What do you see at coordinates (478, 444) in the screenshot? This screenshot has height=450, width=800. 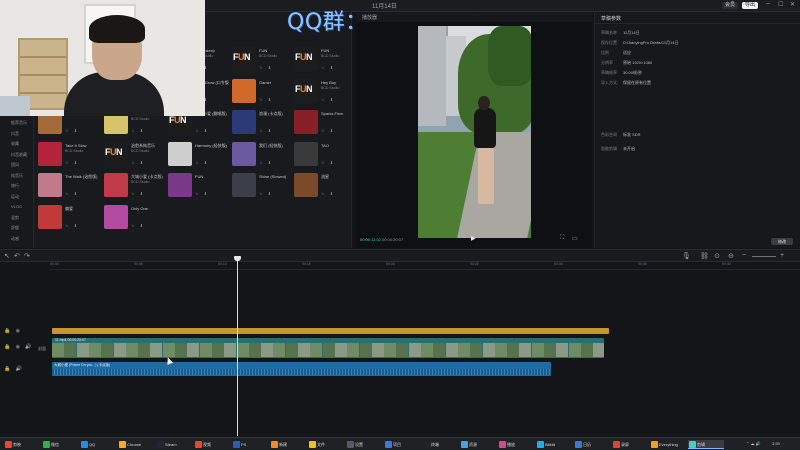 I see `taskbar-app: 资源` at bounding box center [478, 444].